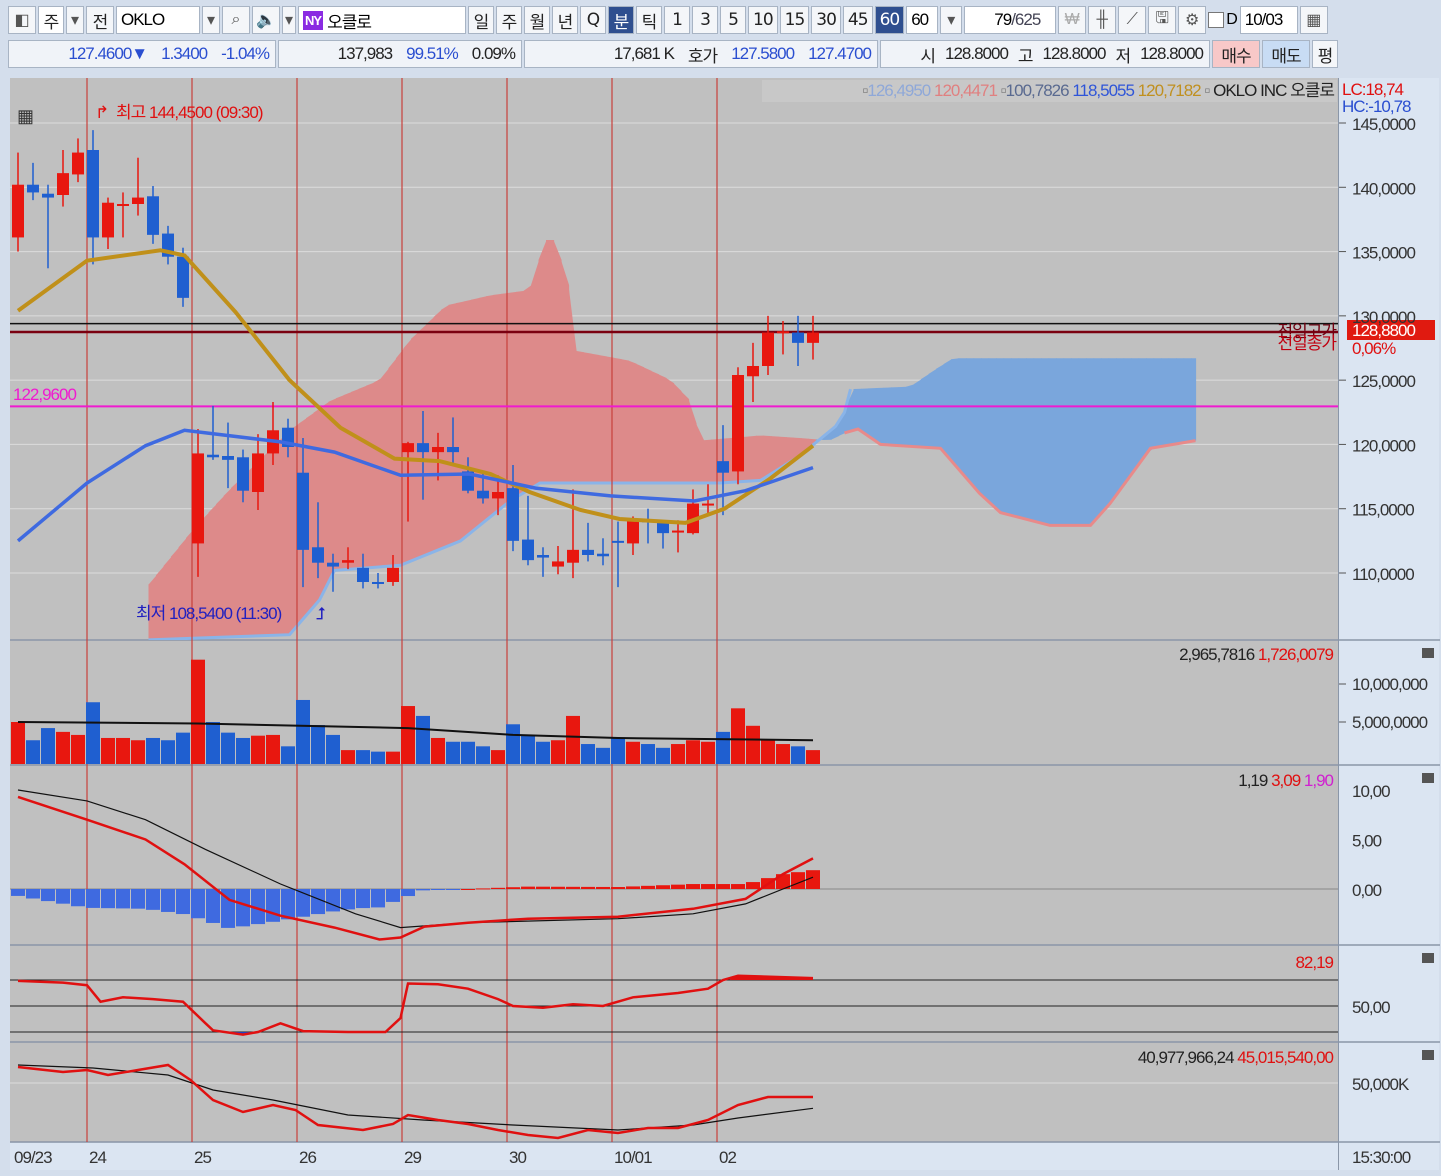 The width and height of the screenshot is (1441, 1176). I want to click on date-label: 24, so click(97, 1157).